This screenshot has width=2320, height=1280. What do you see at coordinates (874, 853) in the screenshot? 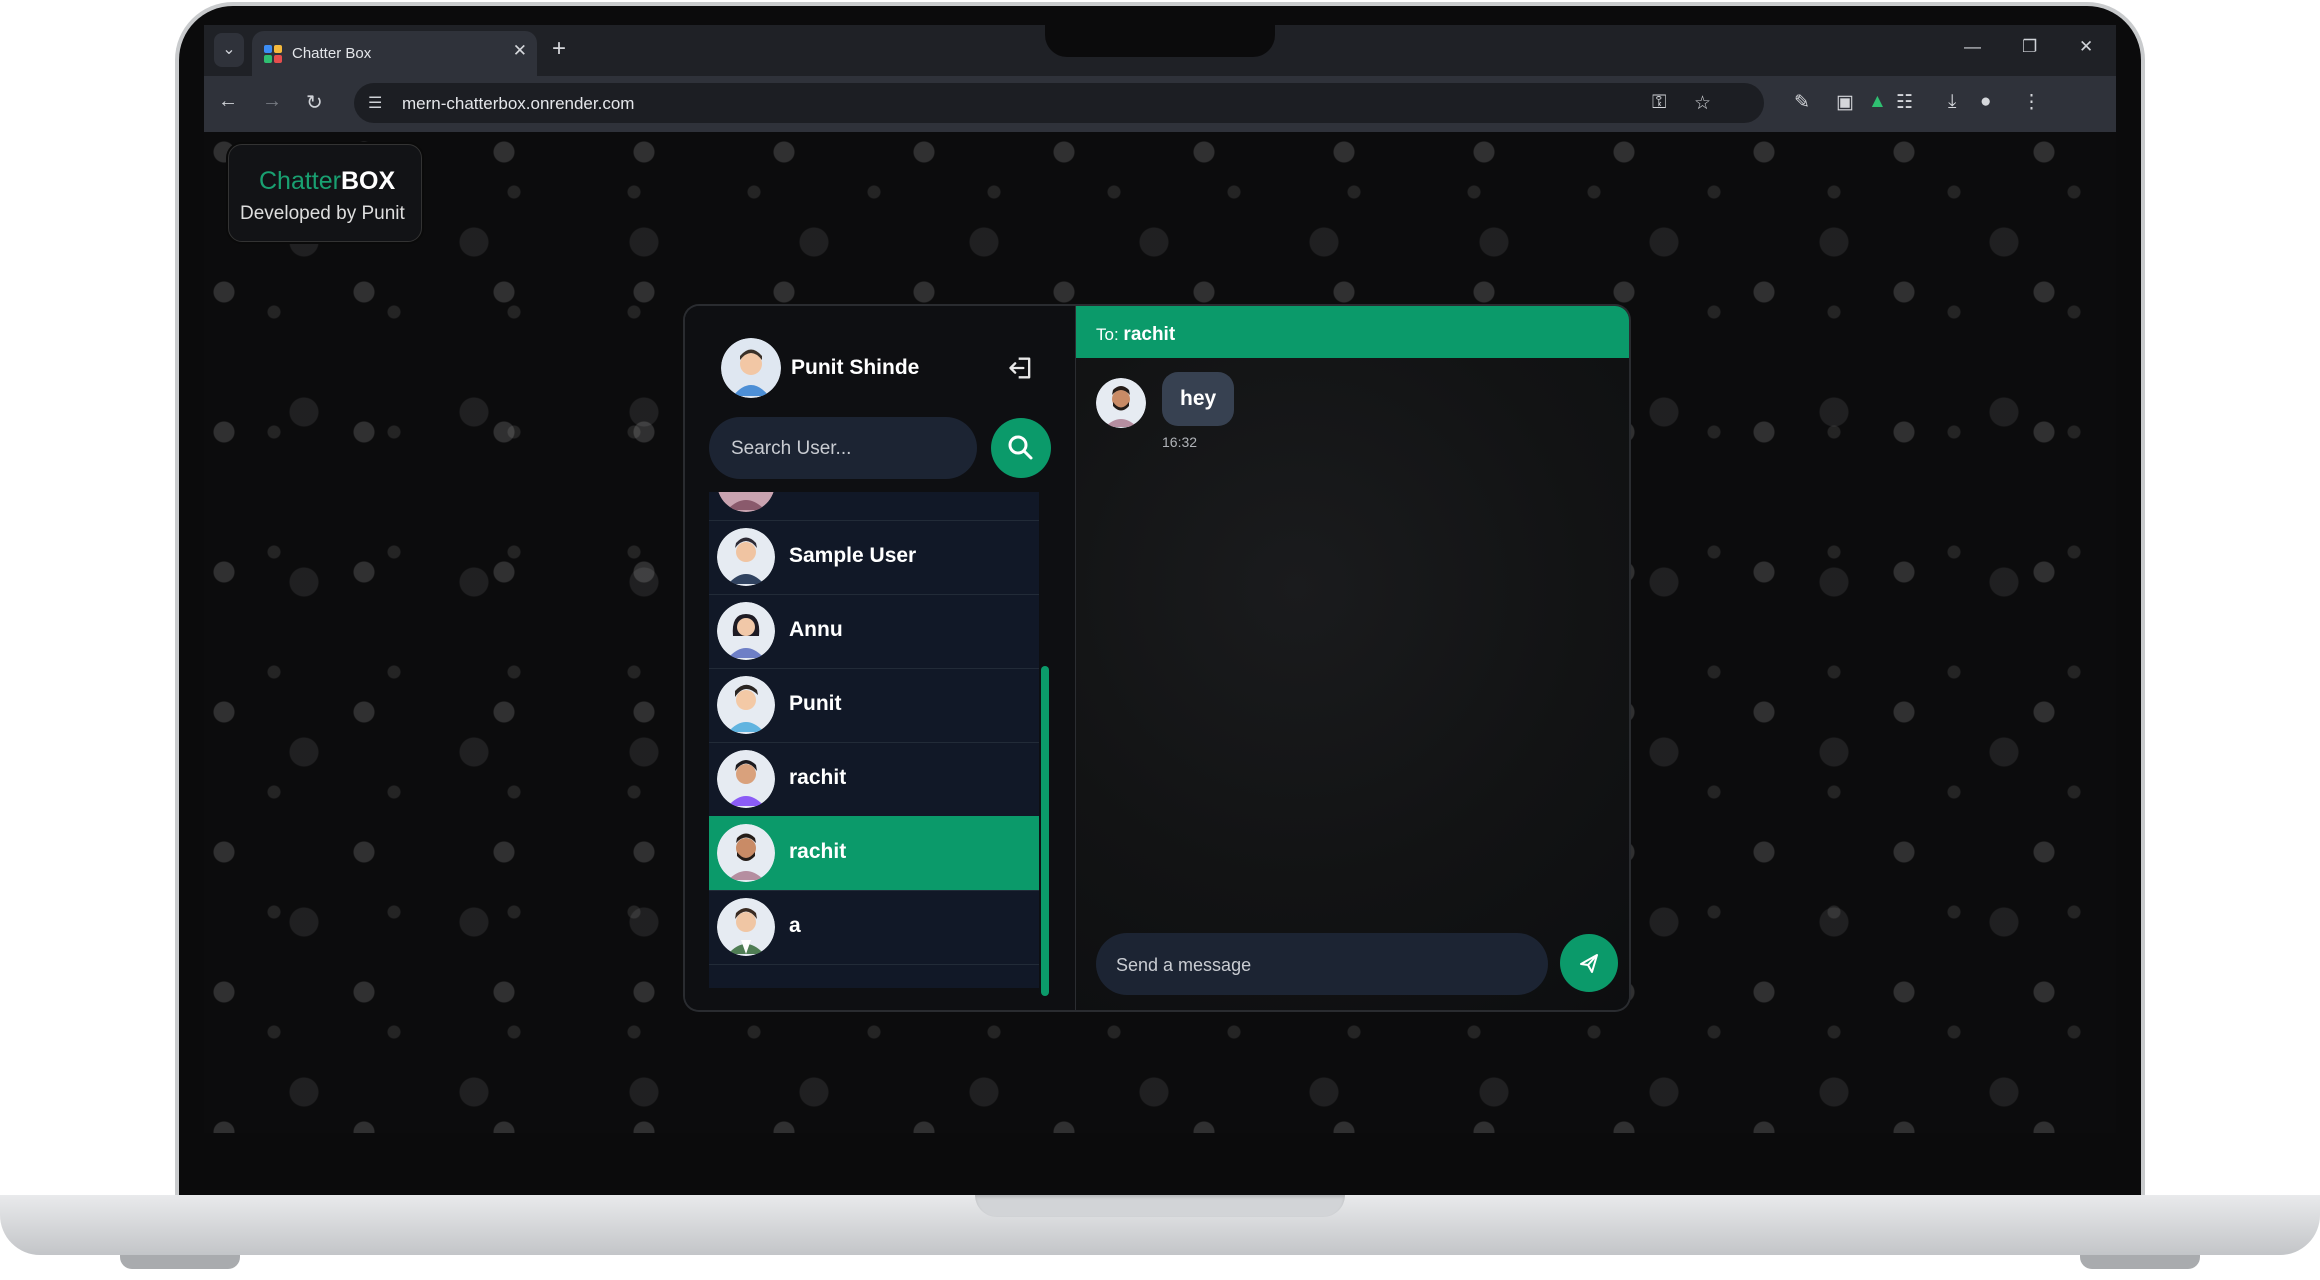
I see `list-item-selected: rachit` at bounding box center [874, 853].